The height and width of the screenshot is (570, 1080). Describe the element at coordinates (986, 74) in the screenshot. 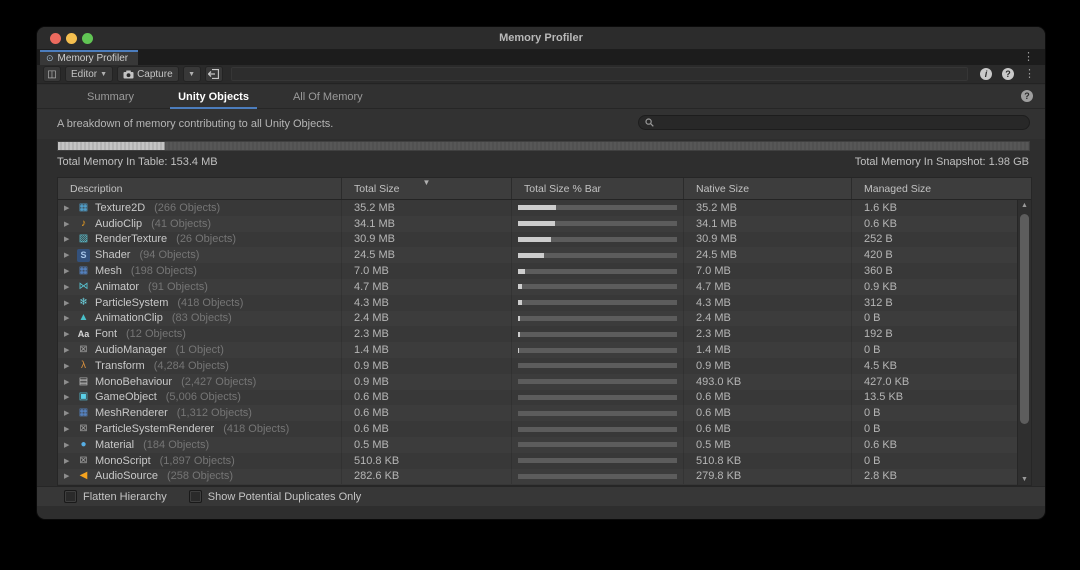

I see `info-icon: i` at that location.